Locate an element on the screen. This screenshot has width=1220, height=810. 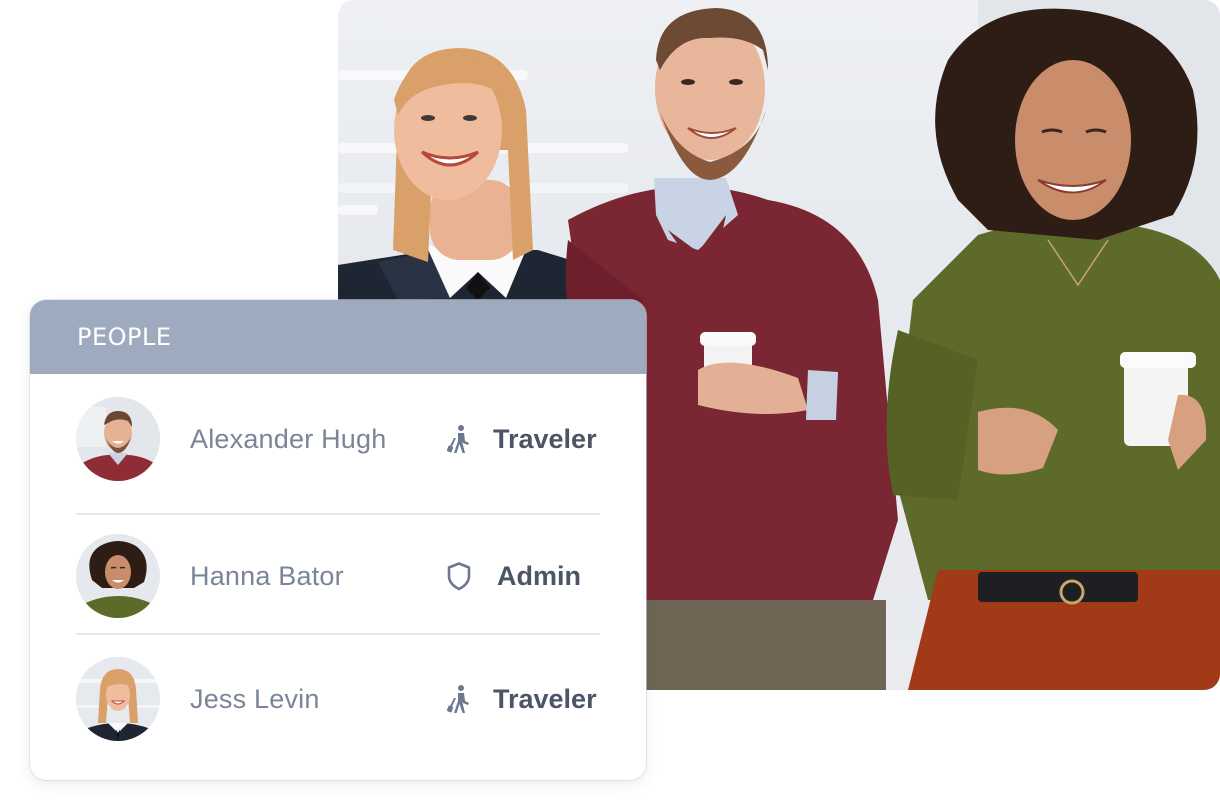
row-divider is located at coordinates (338, 634).